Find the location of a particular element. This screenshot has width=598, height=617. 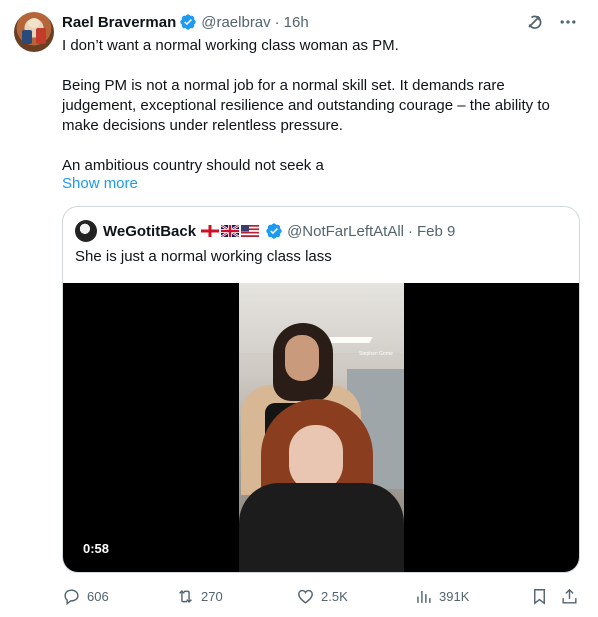

action-bar: 606 270 2.5K 391K is located at coordinates (322, 596).